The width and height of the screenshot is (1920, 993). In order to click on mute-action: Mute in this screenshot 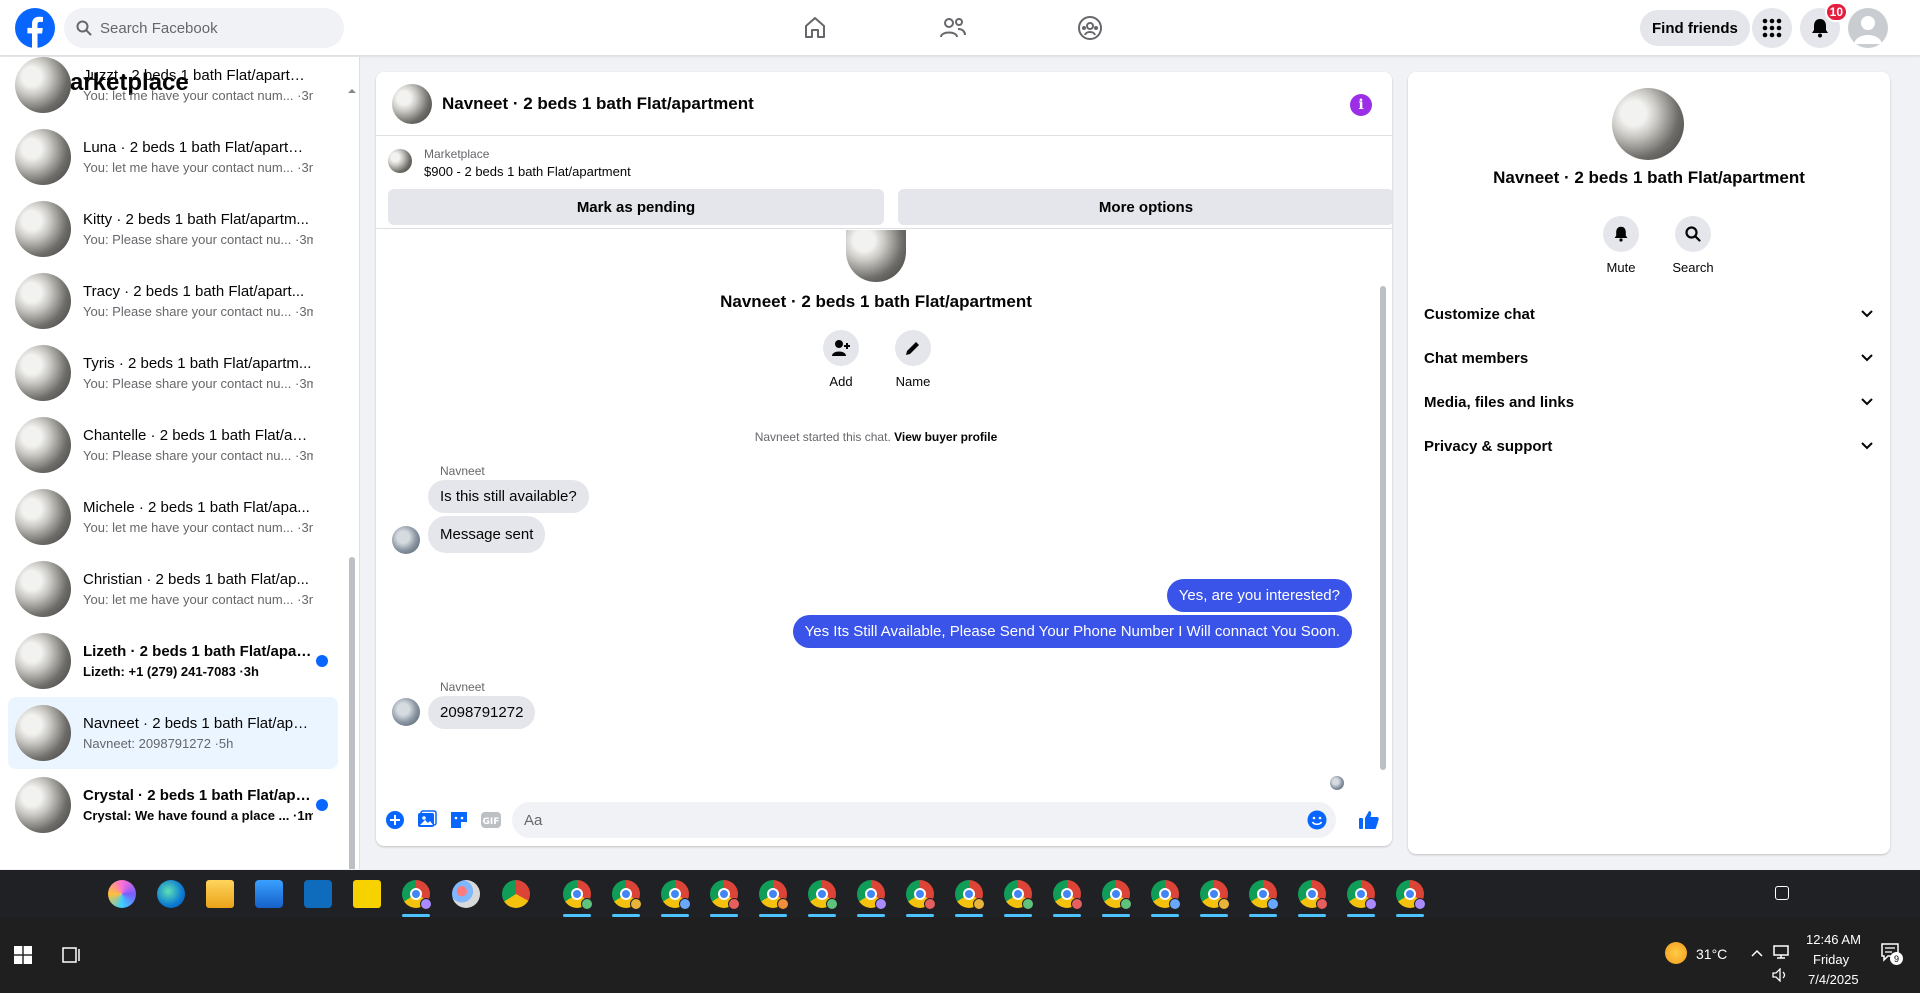, I will do `click(1621, 245)`.